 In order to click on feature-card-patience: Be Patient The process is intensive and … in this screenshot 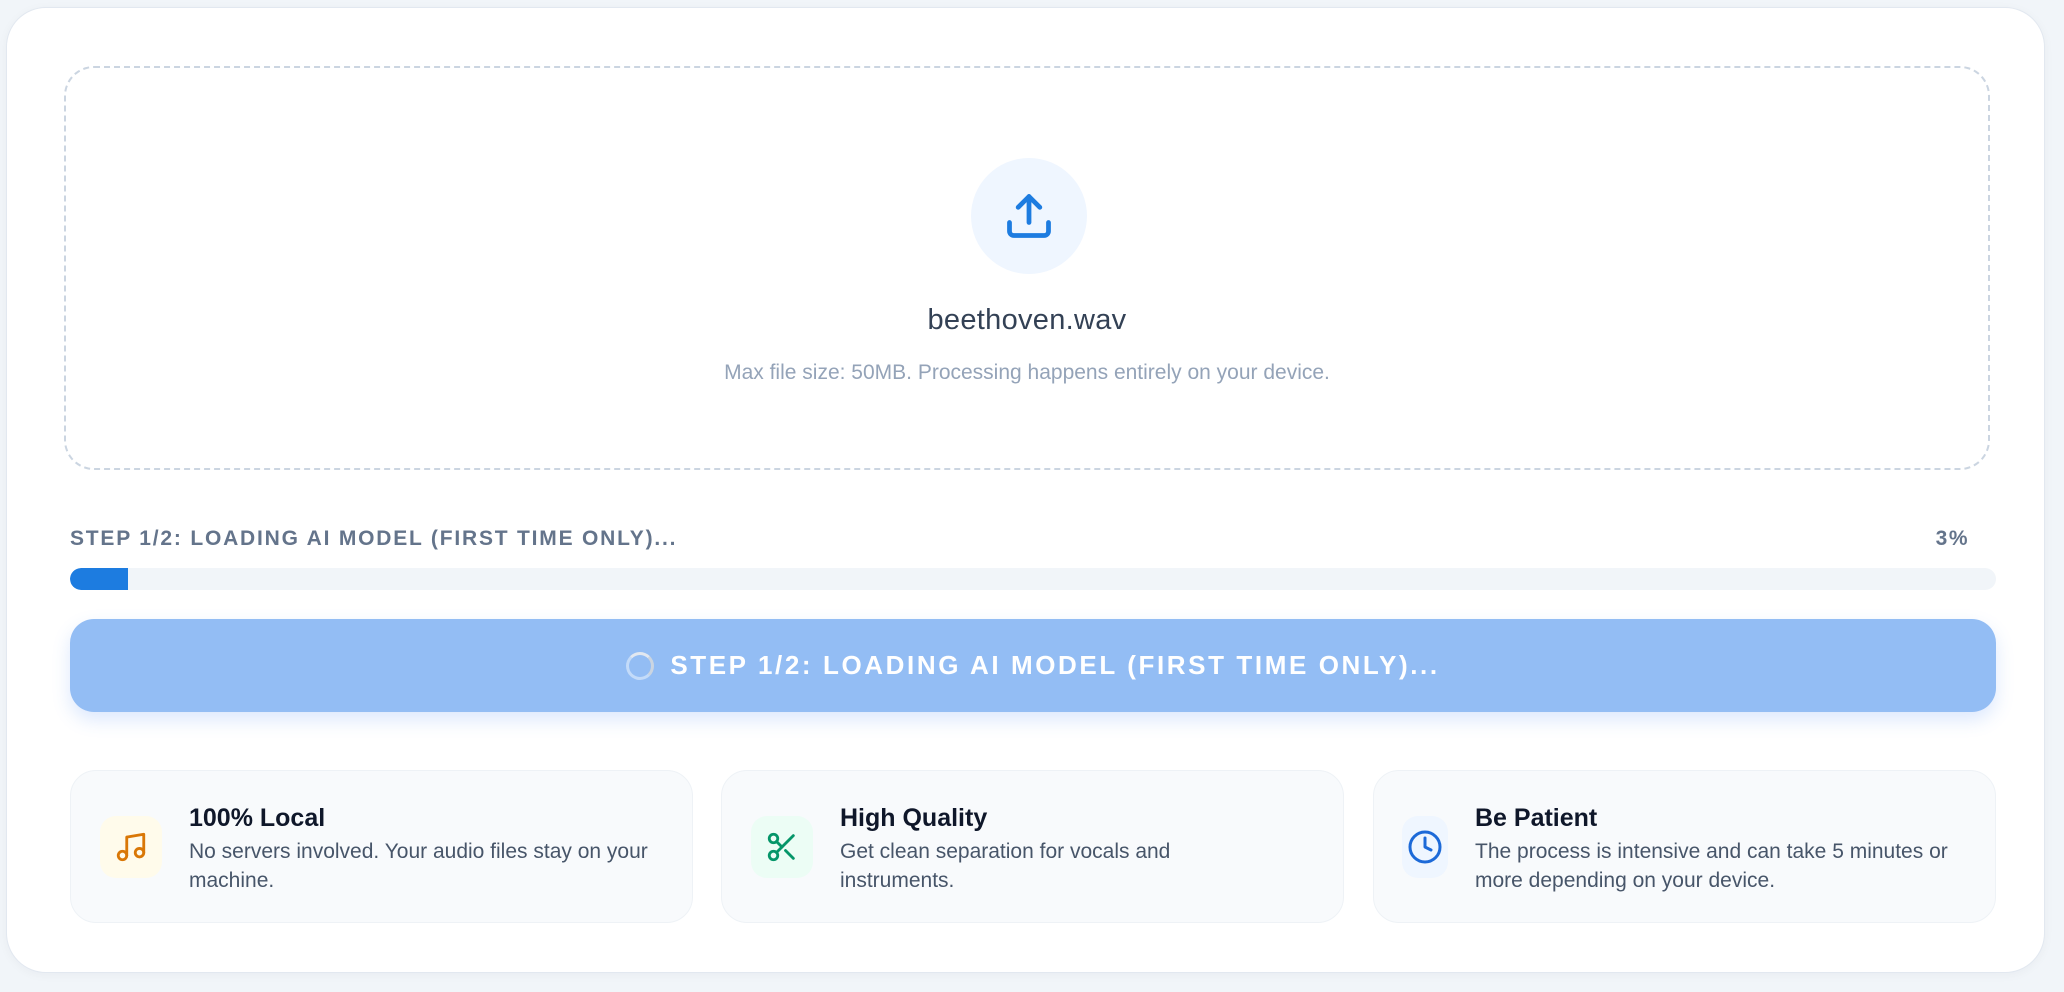, I will do `click(1684, 846)`.